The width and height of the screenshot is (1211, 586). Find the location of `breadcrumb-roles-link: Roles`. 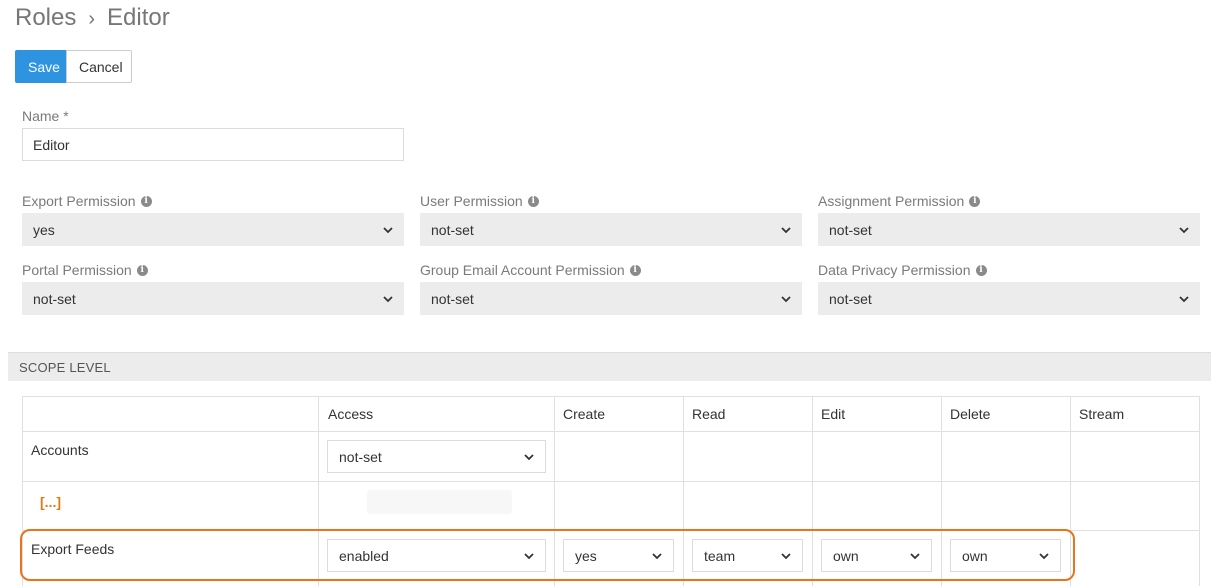

breadcrumb-roles-link: Roles is located at coordinates (45, 17).